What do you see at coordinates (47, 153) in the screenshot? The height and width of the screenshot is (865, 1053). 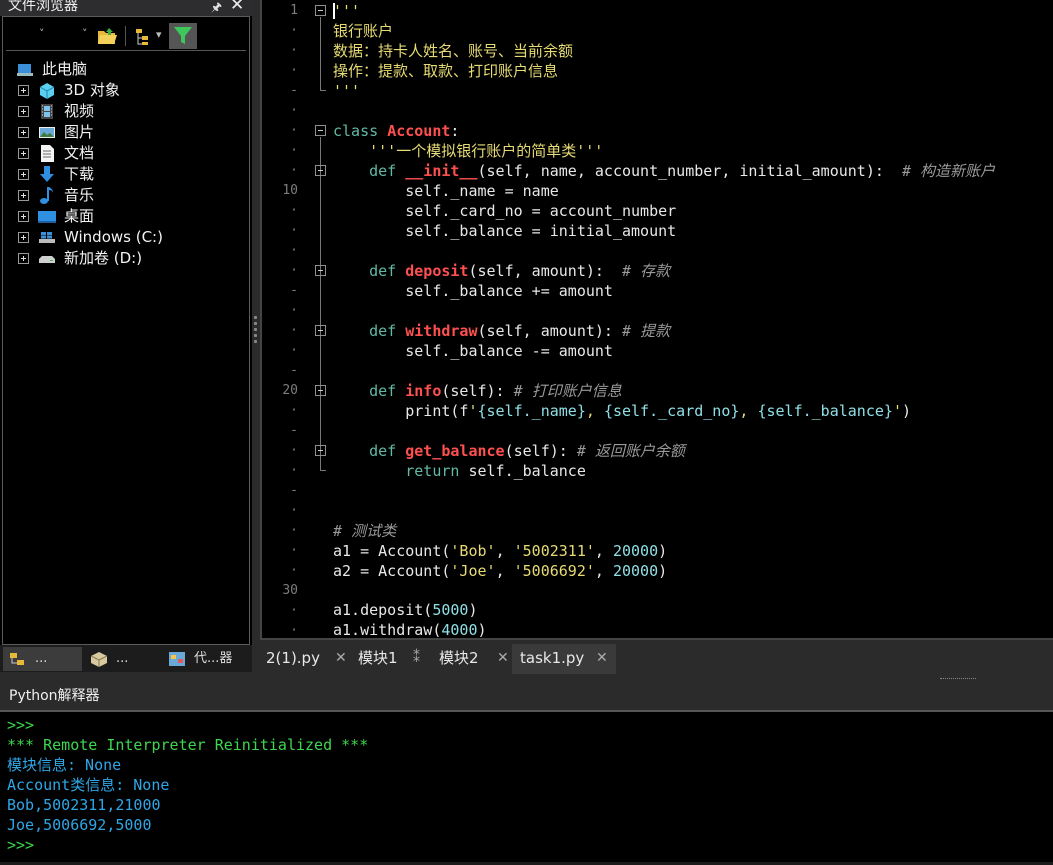 I see `document-icon` at bounding box center [47, 153].